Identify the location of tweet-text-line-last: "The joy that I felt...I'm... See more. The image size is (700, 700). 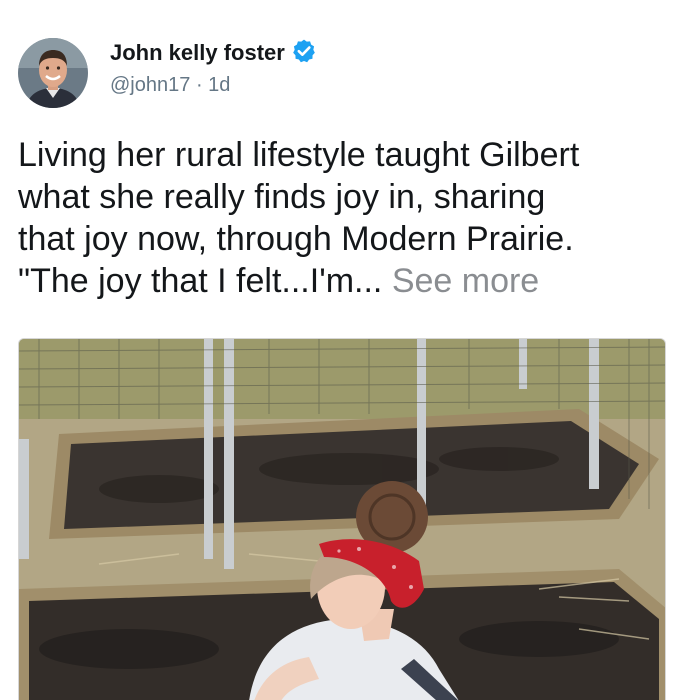
(353, 281).